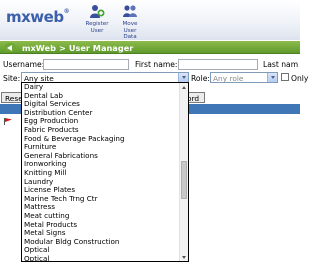 The height and width of the screenshot is (272, 320). What do you see at coordinates (184, 180) in the screenshot?
I see `scrollbar-thumb` at bounding box center [184, 180].